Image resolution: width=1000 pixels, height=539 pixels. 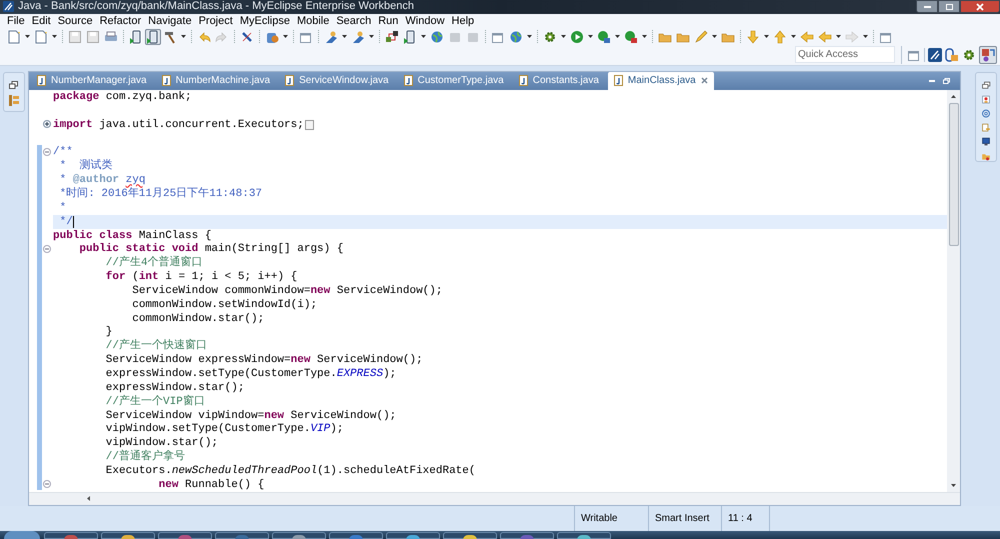 I want to click on vertical-scrollbar, so click(x=953, y=291).